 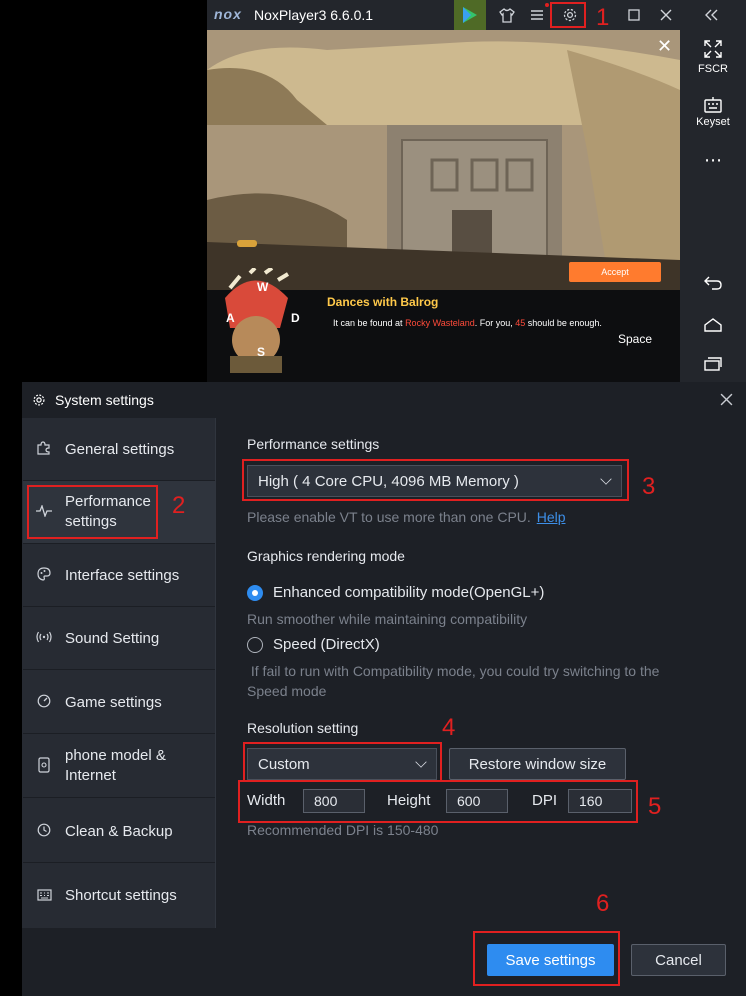 What do you see at coordinates (449, 727) in the screenshot?
I see `annotation-number-4: 4` at bounding box center [449, 727].